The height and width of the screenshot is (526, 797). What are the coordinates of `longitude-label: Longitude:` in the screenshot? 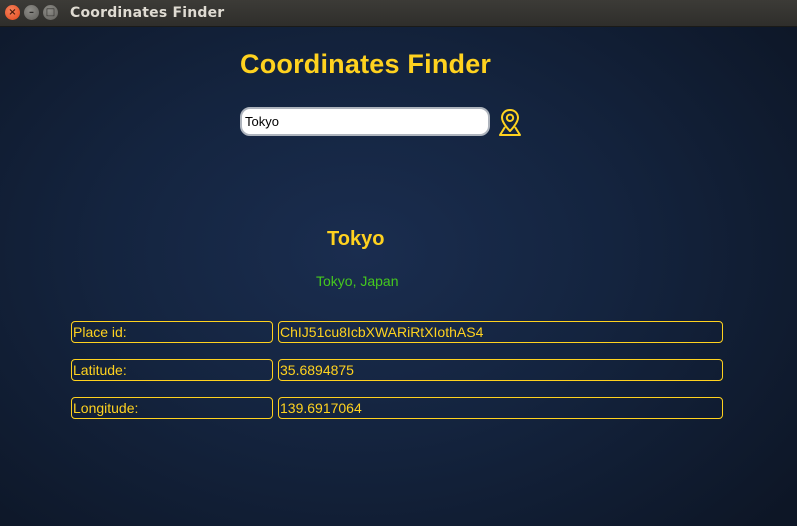 It's located at (172, 408).